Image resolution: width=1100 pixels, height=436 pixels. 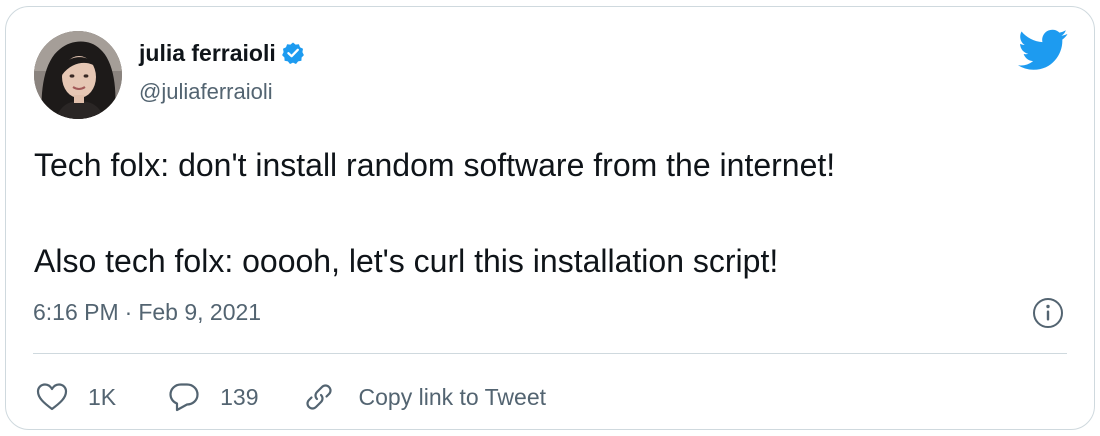 What do you see at coordinates (1043, 50) in the screenshot?
I see `twitter-bird-icon` at bounding box center [1043, 50].